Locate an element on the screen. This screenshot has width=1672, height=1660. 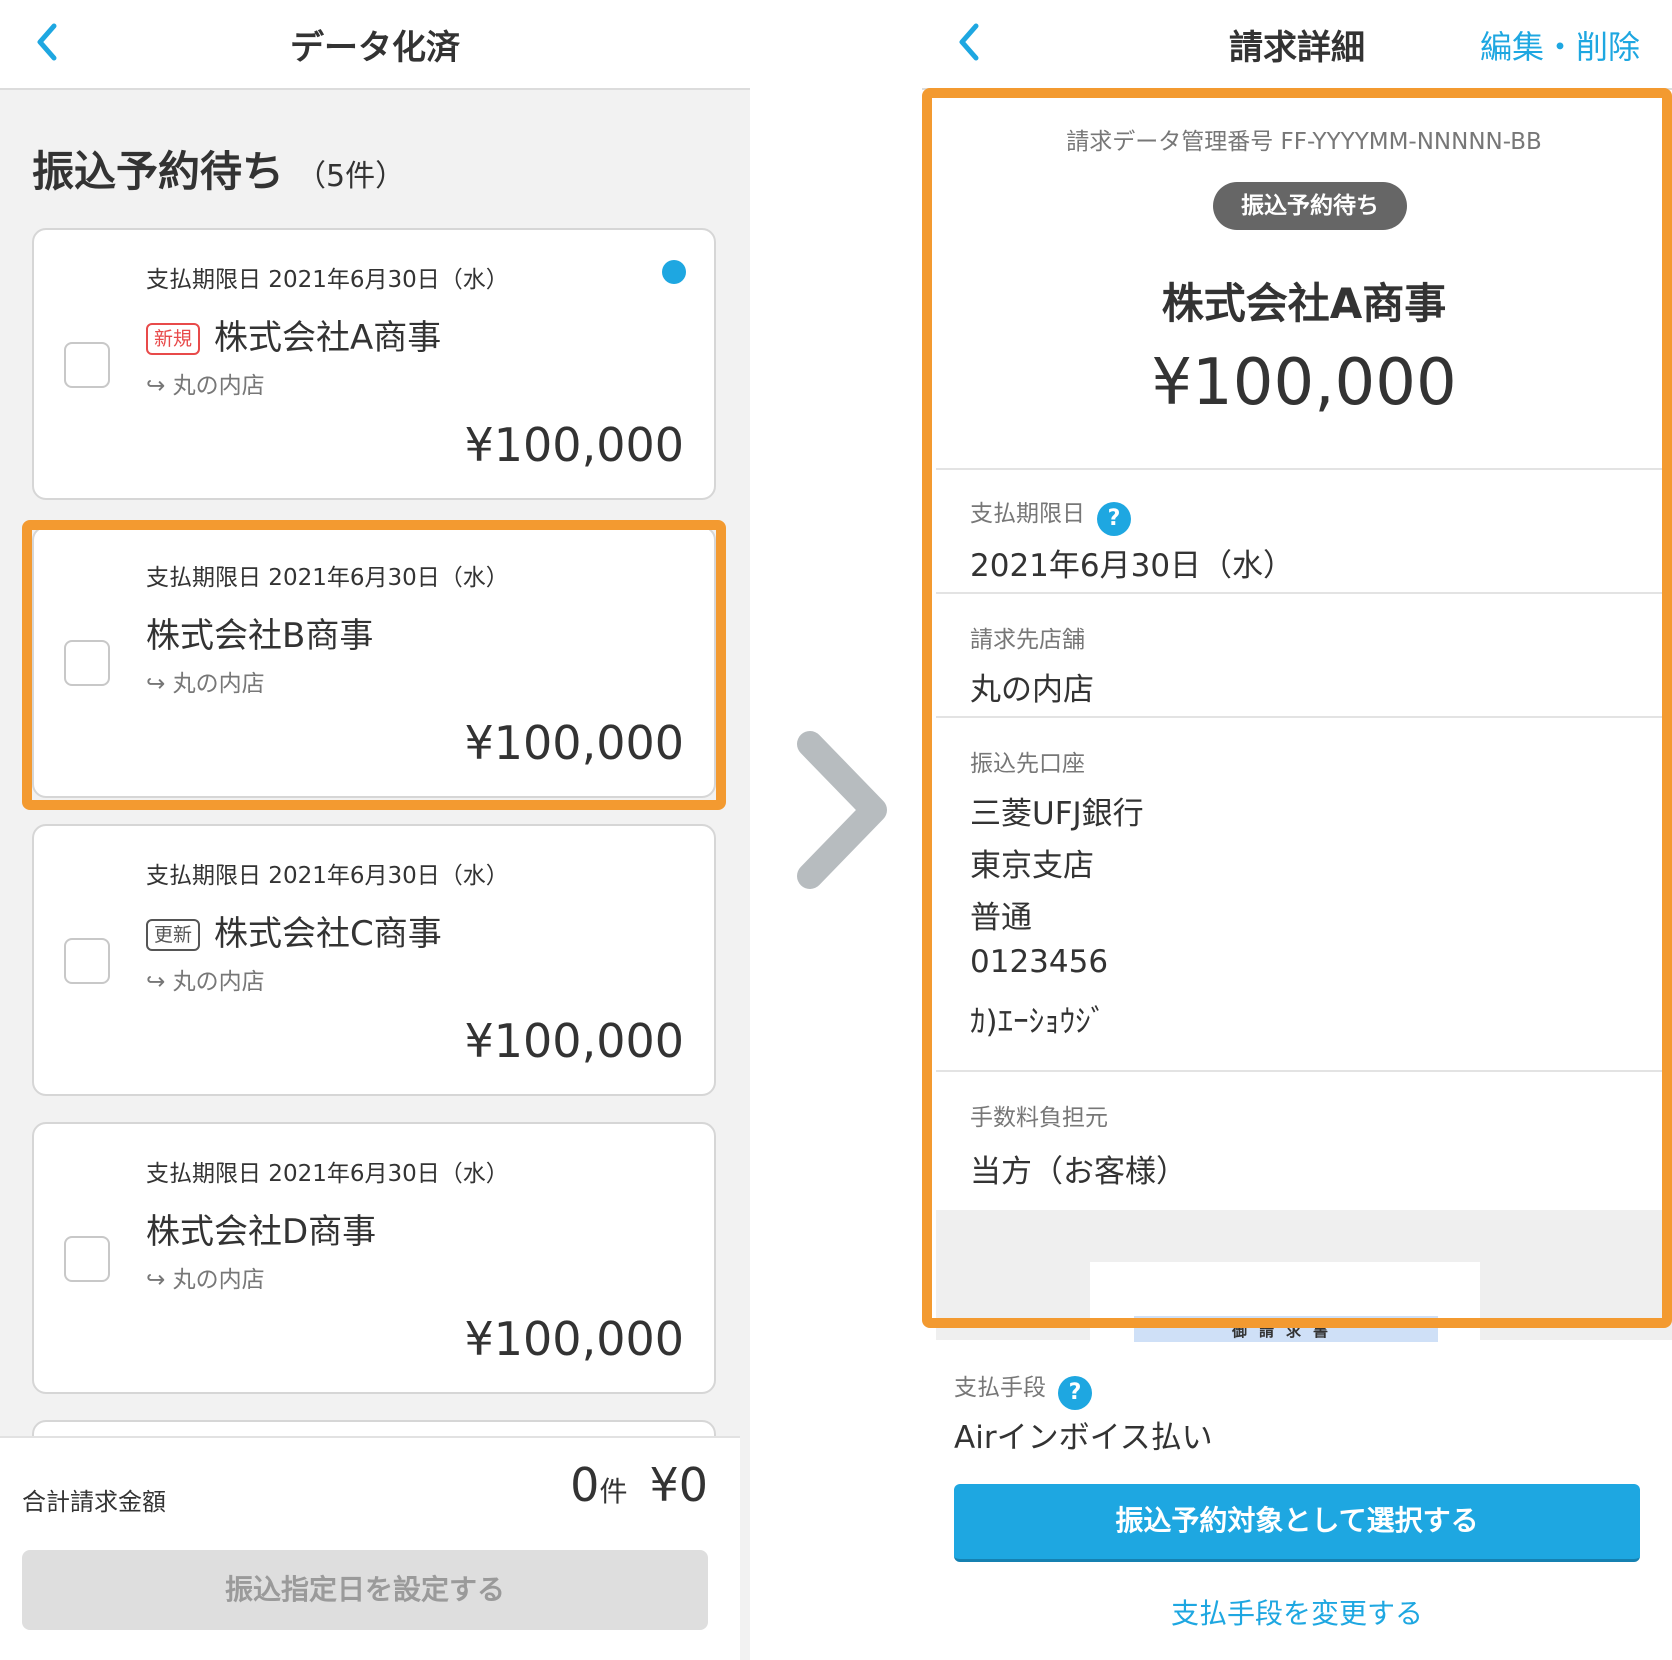
set-transfer-date-button: 振込指定日を設定する is located at coordinates (365, 1590).